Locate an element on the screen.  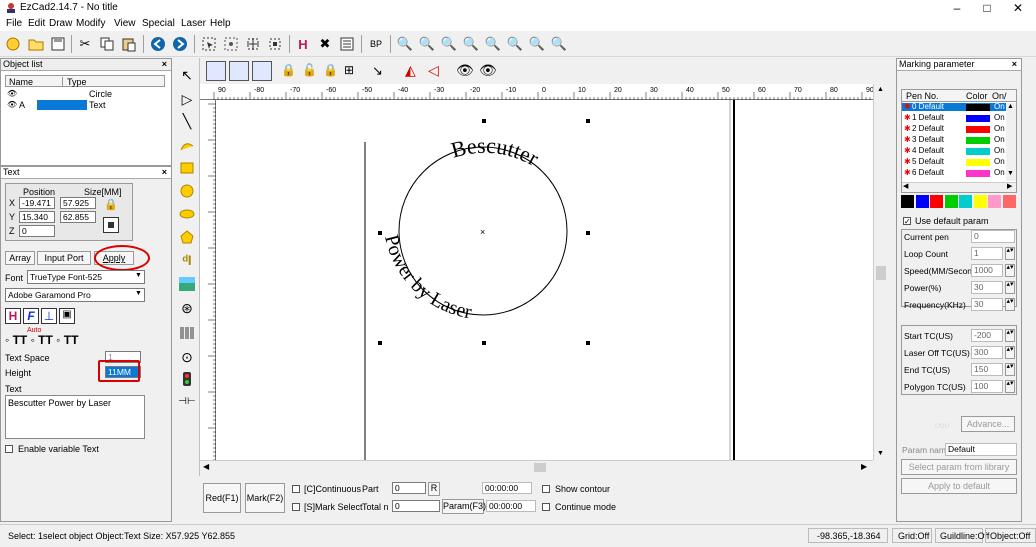
select-object-icon is located at coordinates (253, 44).